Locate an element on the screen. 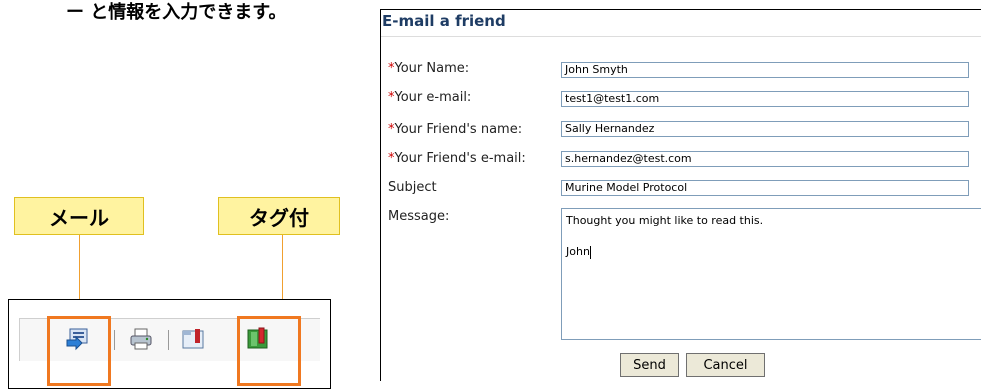  cancel-button: Cancel is located at coordinates (725, 365).